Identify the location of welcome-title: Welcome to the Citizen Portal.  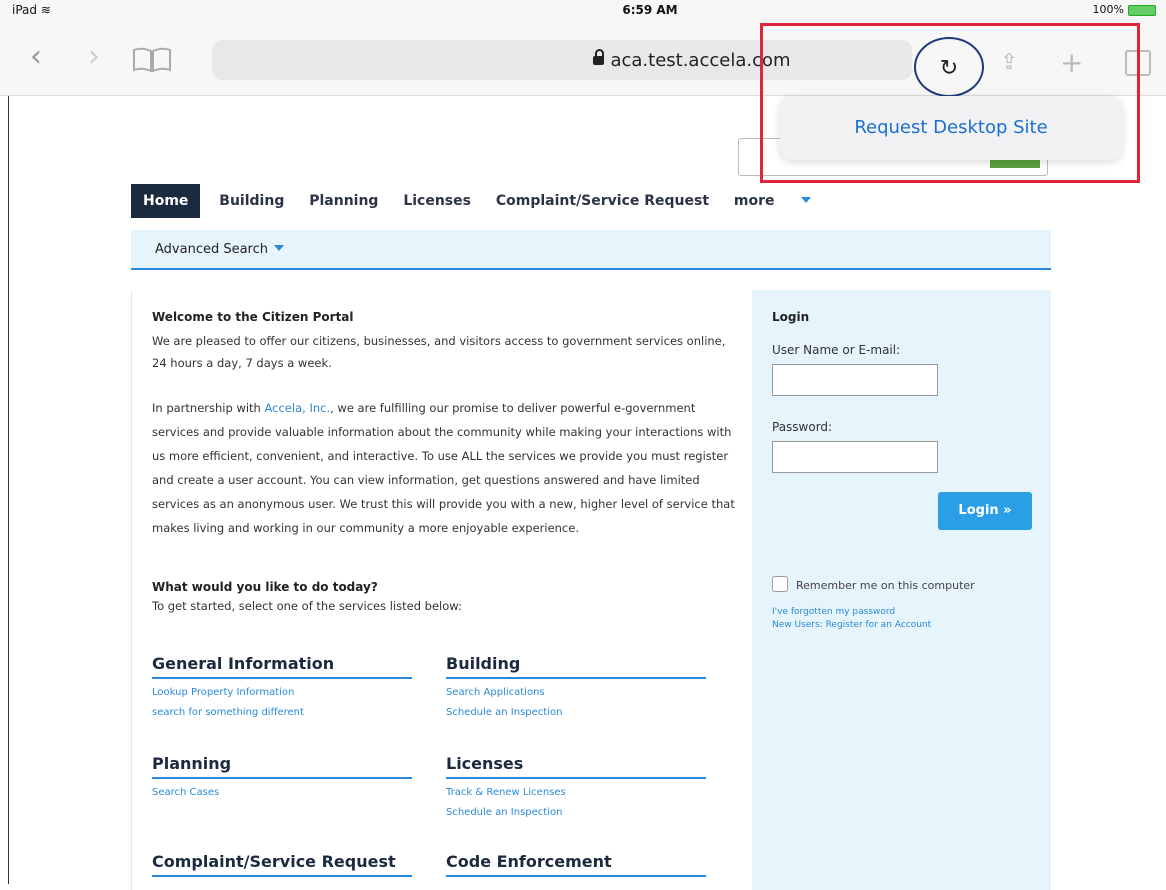
(253, 317).